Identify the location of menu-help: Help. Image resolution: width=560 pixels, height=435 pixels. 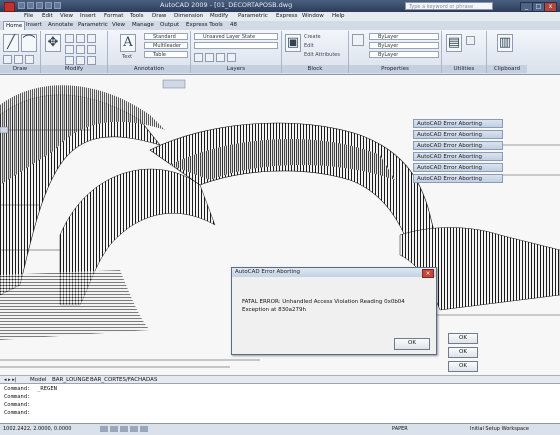
(338, 16).